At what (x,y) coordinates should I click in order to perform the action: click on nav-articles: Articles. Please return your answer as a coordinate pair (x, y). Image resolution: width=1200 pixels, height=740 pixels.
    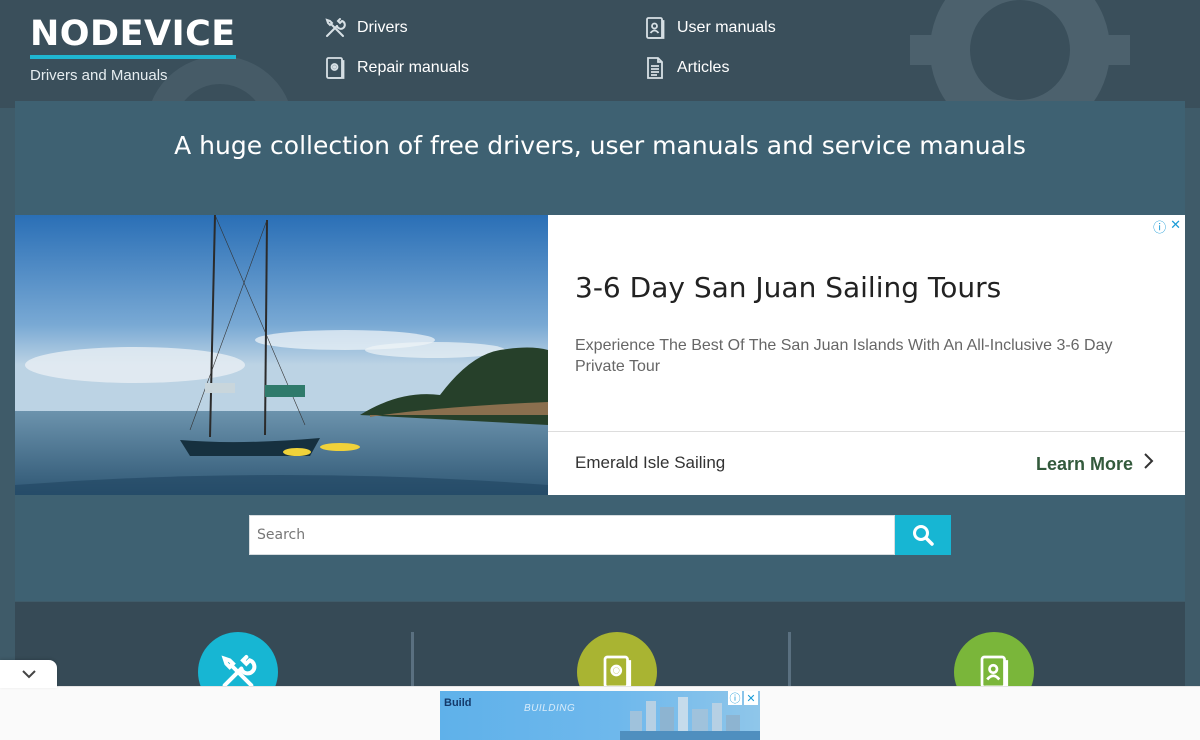
    Looking at the image, I should click on (686, 68).